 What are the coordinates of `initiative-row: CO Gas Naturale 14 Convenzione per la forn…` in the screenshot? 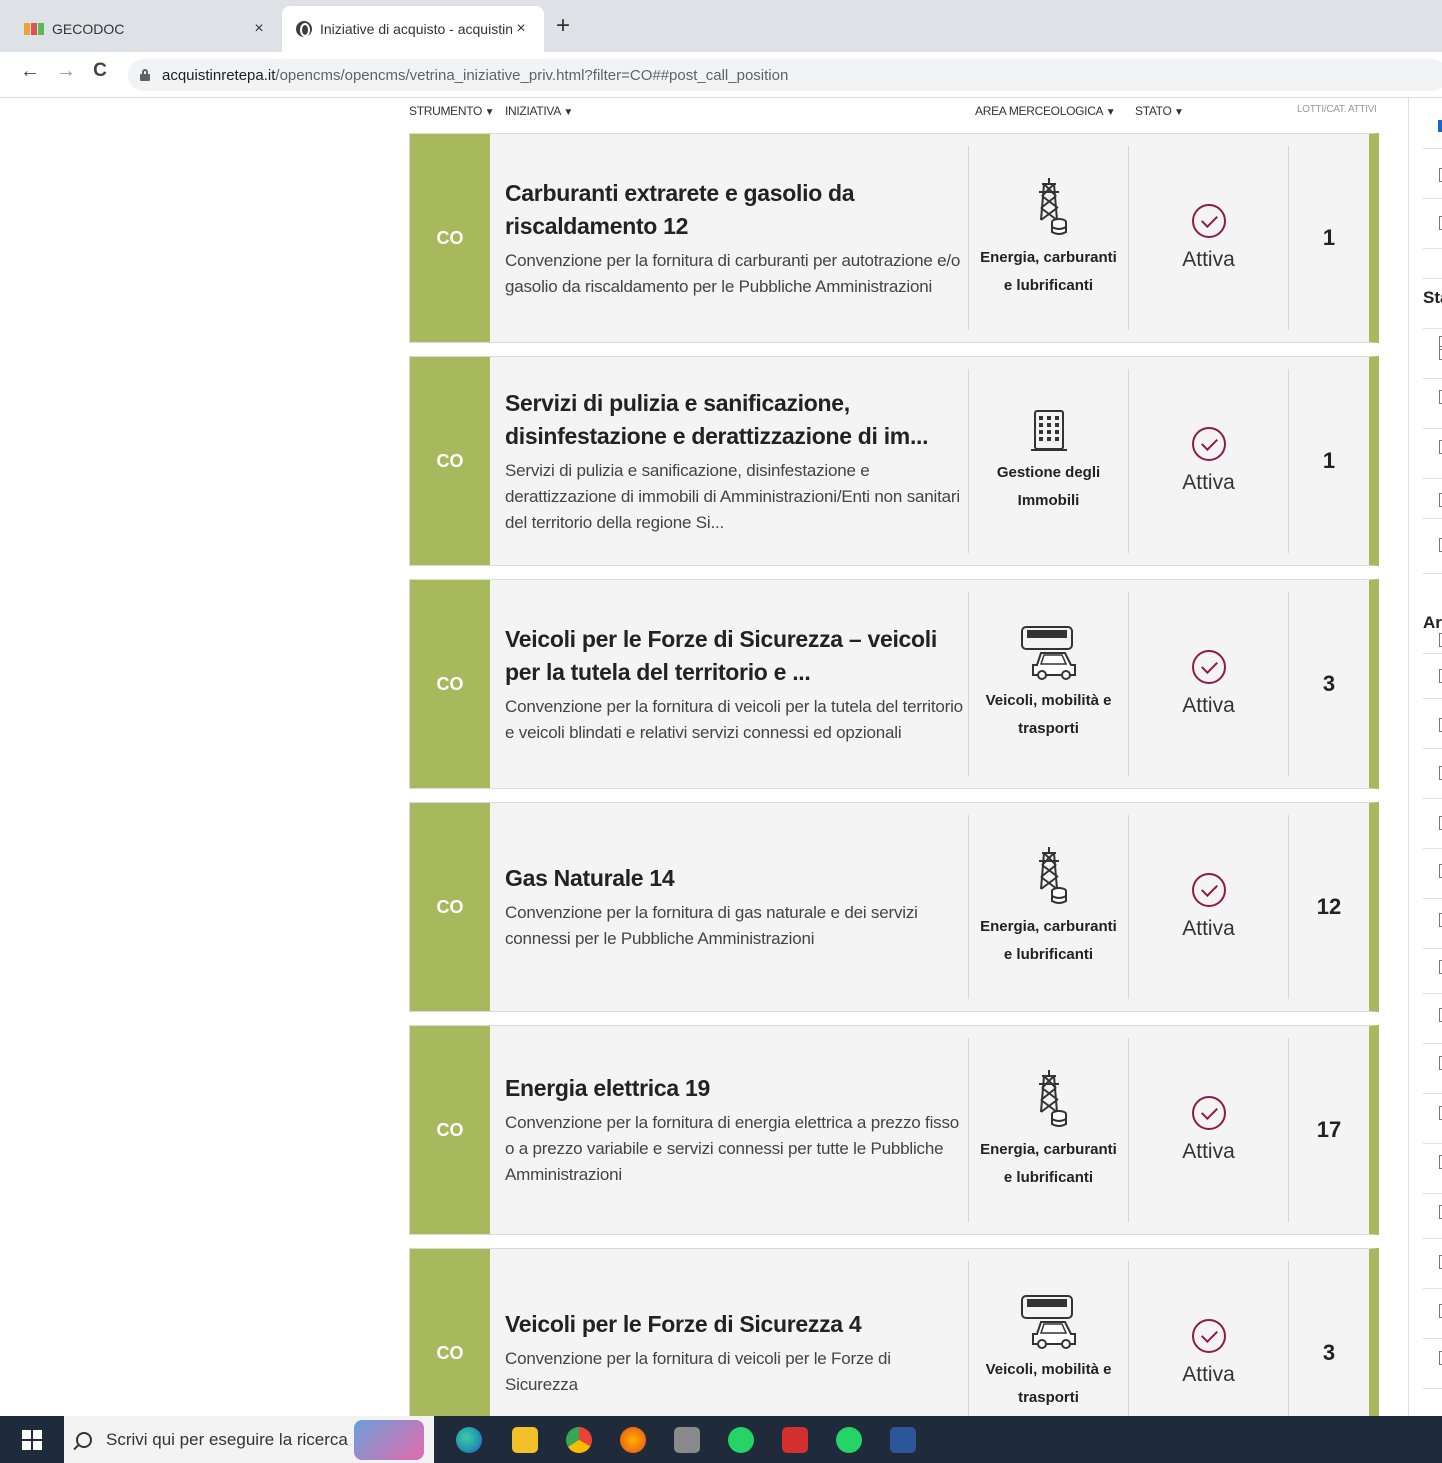 It's located at (894, 907).